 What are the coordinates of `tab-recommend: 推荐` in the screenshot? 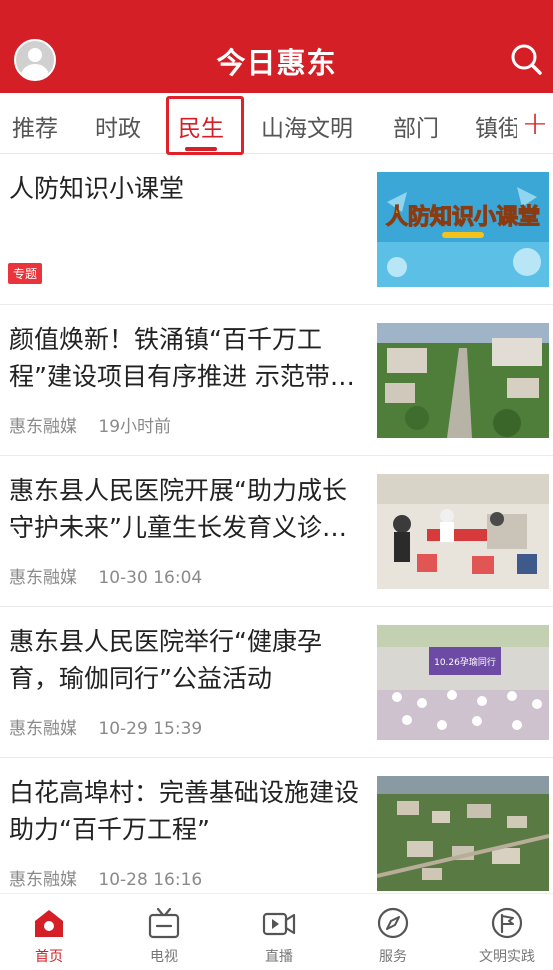 It's located at (35, 126).